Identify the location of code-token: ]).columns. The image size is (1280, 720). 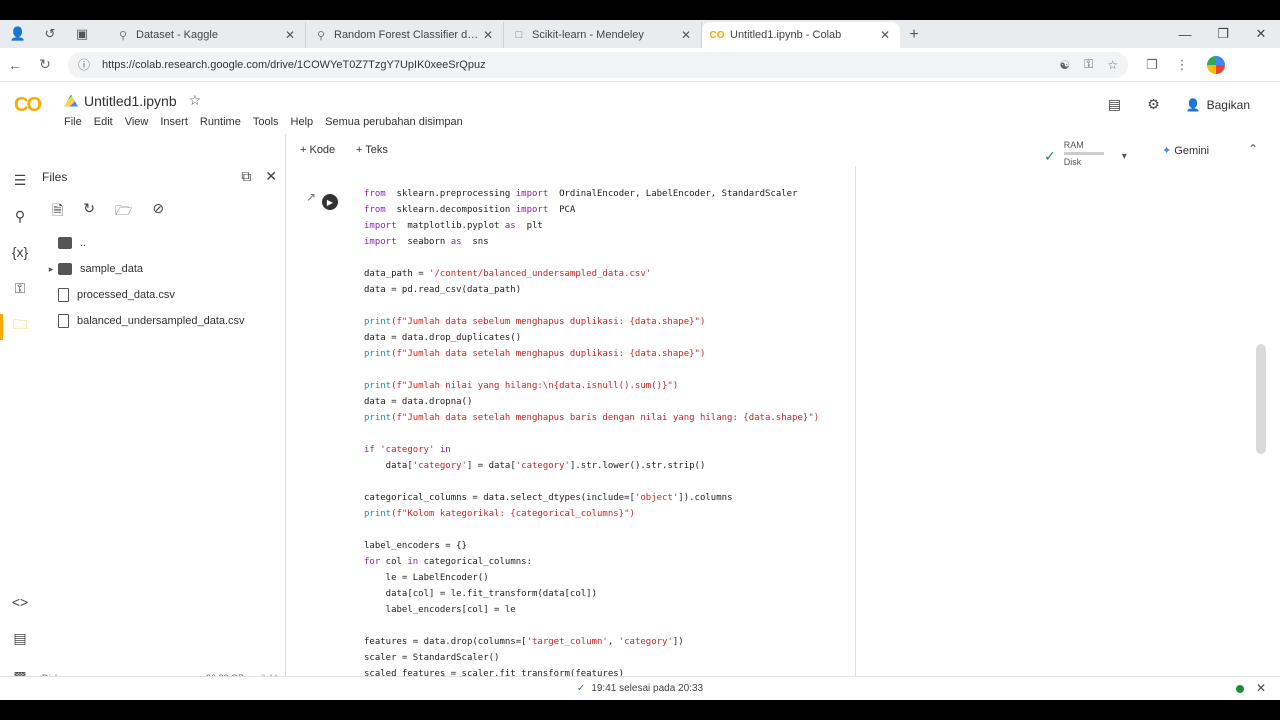
(705, 498).